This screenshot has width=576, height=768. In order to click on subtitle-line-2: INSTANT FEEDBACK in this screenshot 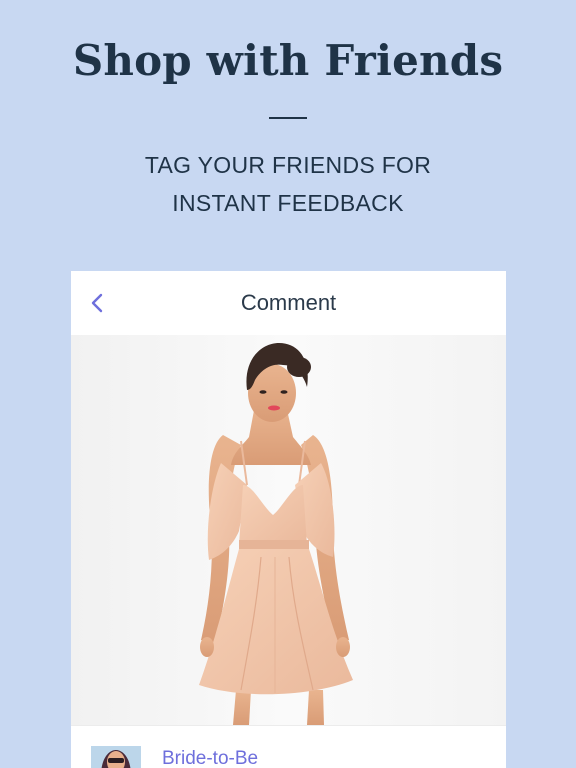, I will do `click(288, 203)`.